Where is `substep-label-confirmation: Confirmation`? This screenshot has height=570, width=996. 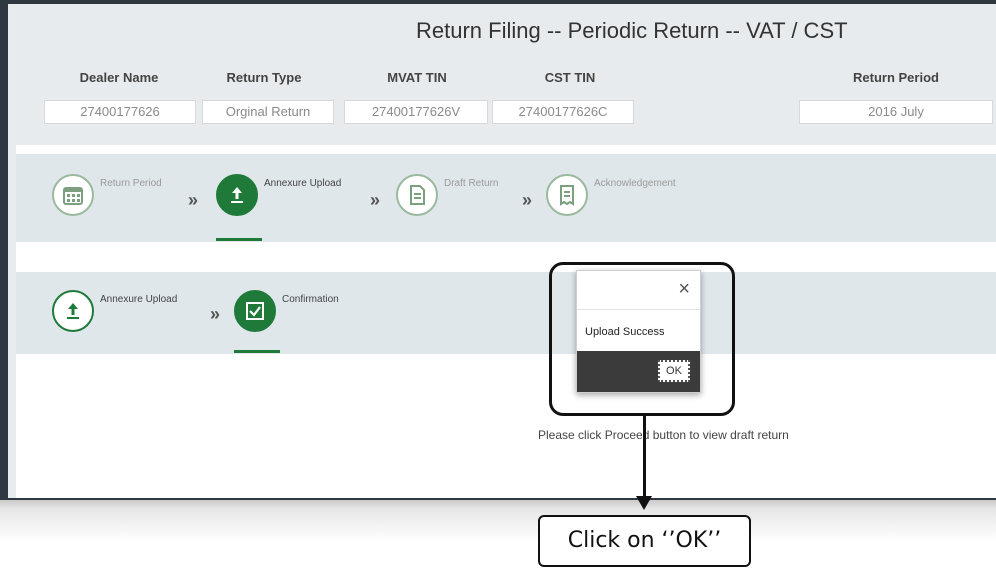
substep-label-confirmation: Confirmation is located at coordinates (310, 299).